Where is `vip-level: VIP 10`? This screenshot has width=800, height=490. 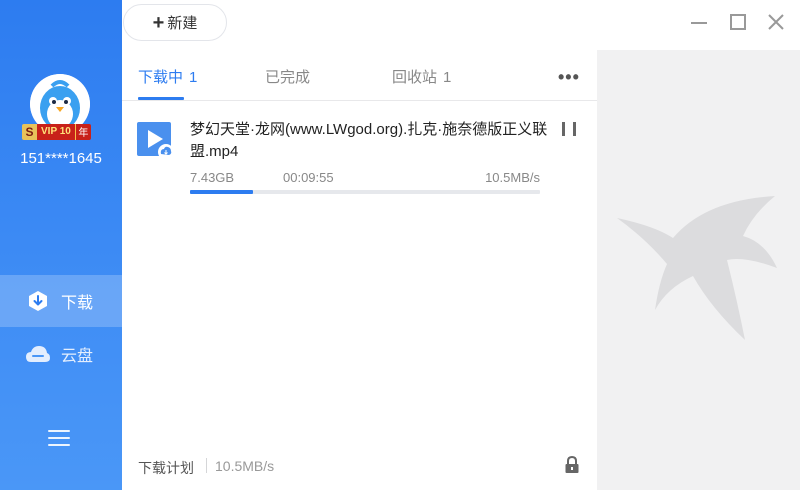
vip-level: VIP 10 is located at coordinates (56, 131).